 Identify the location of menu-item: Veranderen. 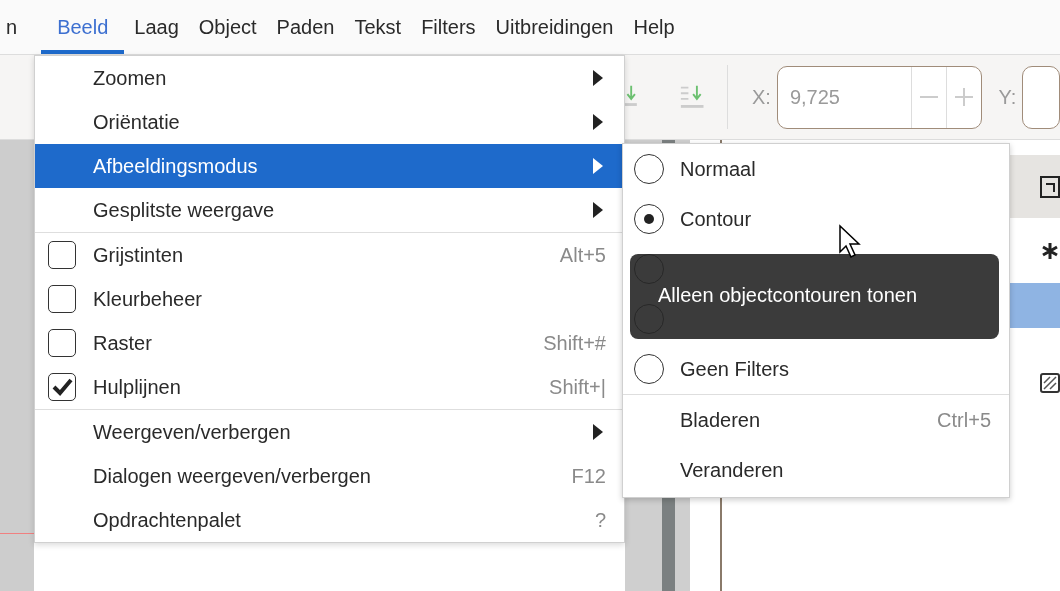
(816, 470).